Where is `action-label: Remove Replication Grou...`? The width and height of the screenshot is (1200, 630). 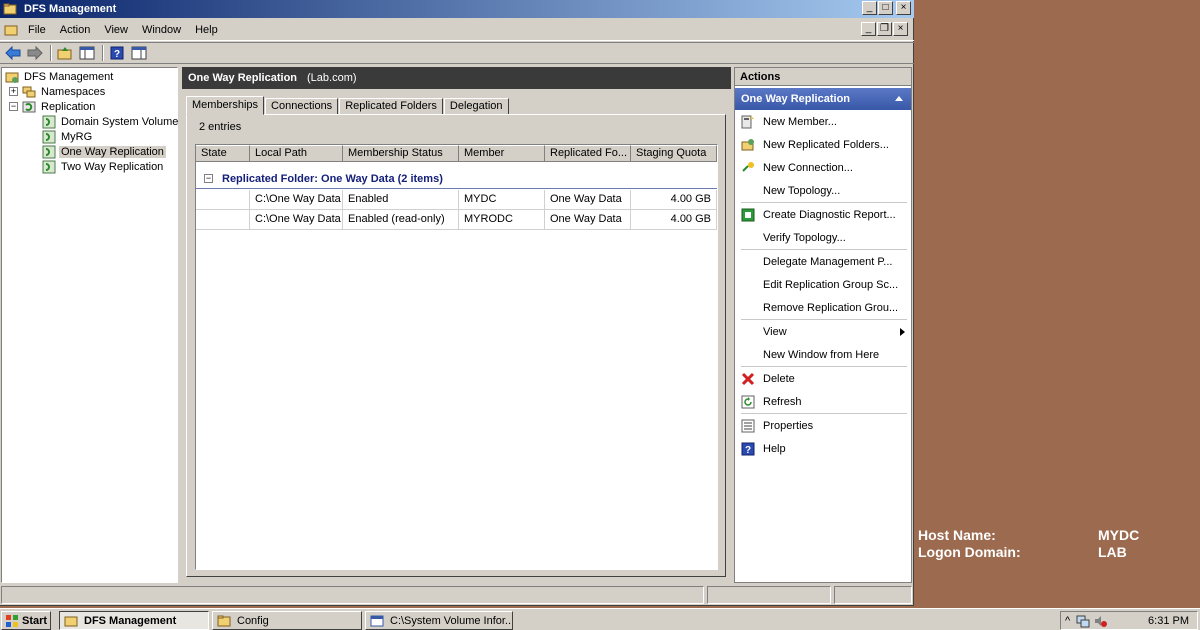 action-label: Remove Replication Grou... is located at coordinates (831, 307).